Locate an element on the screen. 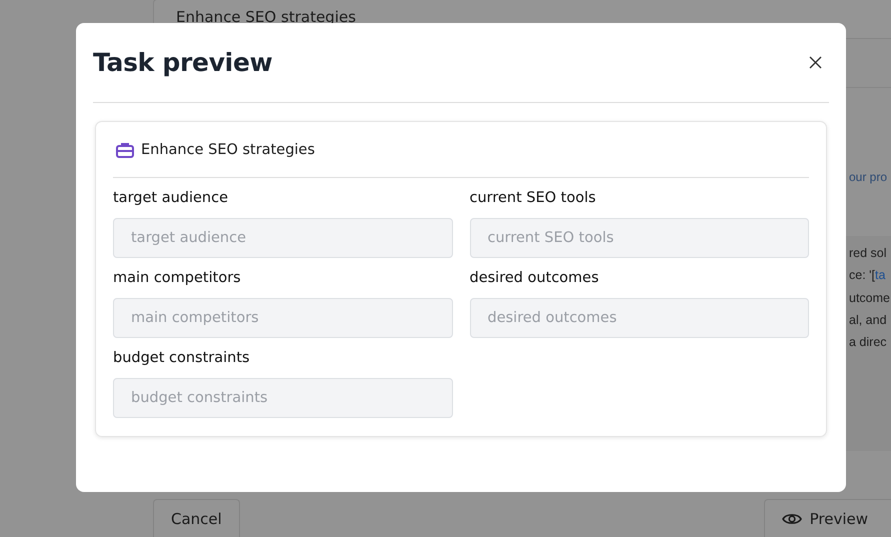 Image resolution: width=891 pixels, height=537 pixels. field-label: target audience is located at coordinates (171, 198).